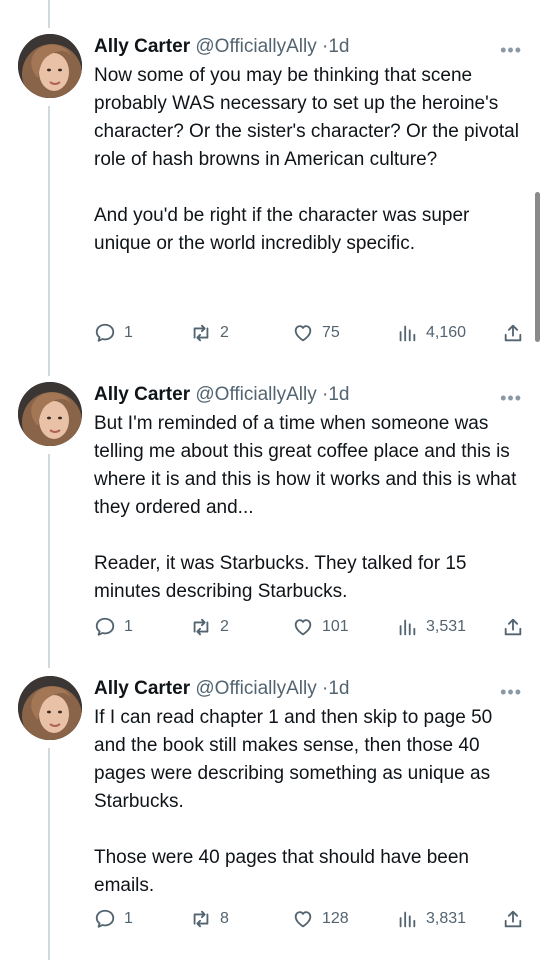 The height and width of the screenshot is (960, 544). I want to click on views-button: 3,831, so click(431, 919).